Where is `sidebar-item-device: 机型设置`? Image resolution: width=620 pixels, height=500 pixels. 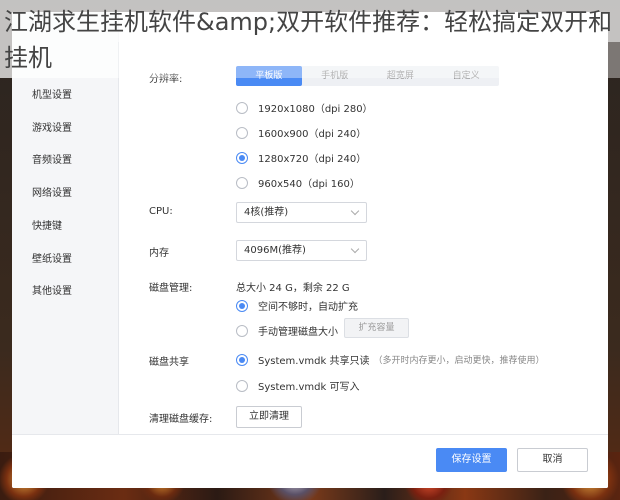 sidebar-item-device: 机型设置 is located at coordinates (52, 93).